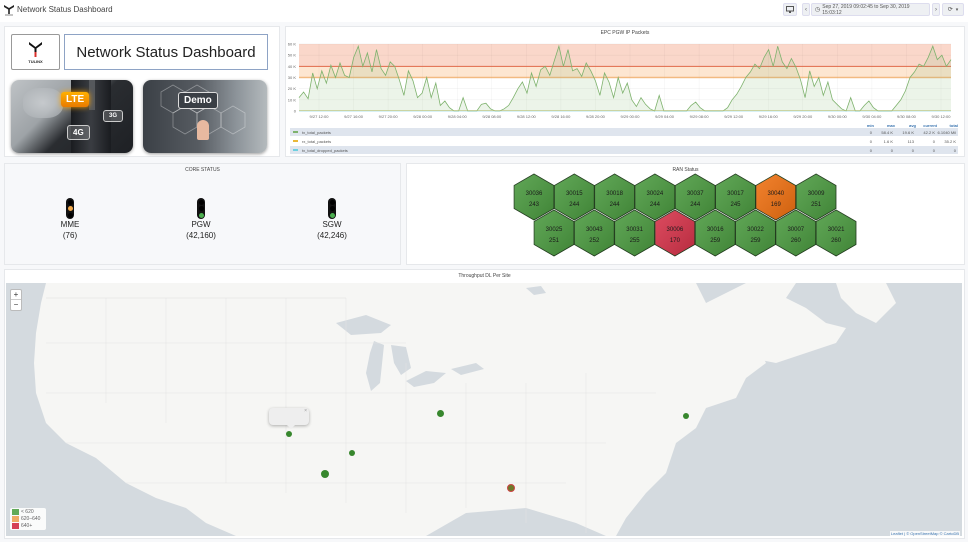 Image resolution: width=968 pixels, height=542 pixels. I want to click on hex-site-value: 169, so click(776, 205).